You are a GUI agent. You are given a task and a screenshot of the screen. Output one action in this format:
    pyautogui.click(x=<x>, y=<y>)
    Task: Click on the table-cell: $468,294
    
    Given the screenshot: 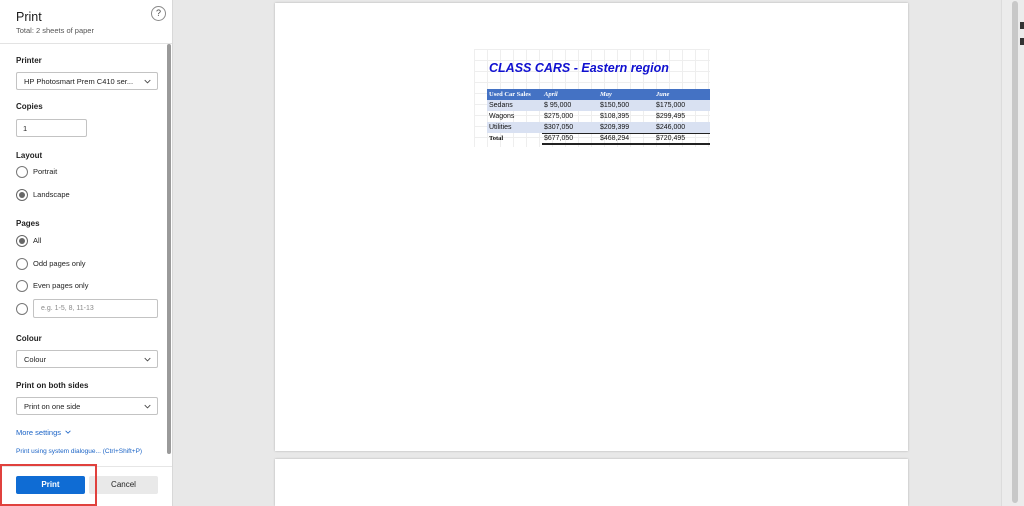 What is the action you would take?
    pyautogui.click(x=626, y=138)
    